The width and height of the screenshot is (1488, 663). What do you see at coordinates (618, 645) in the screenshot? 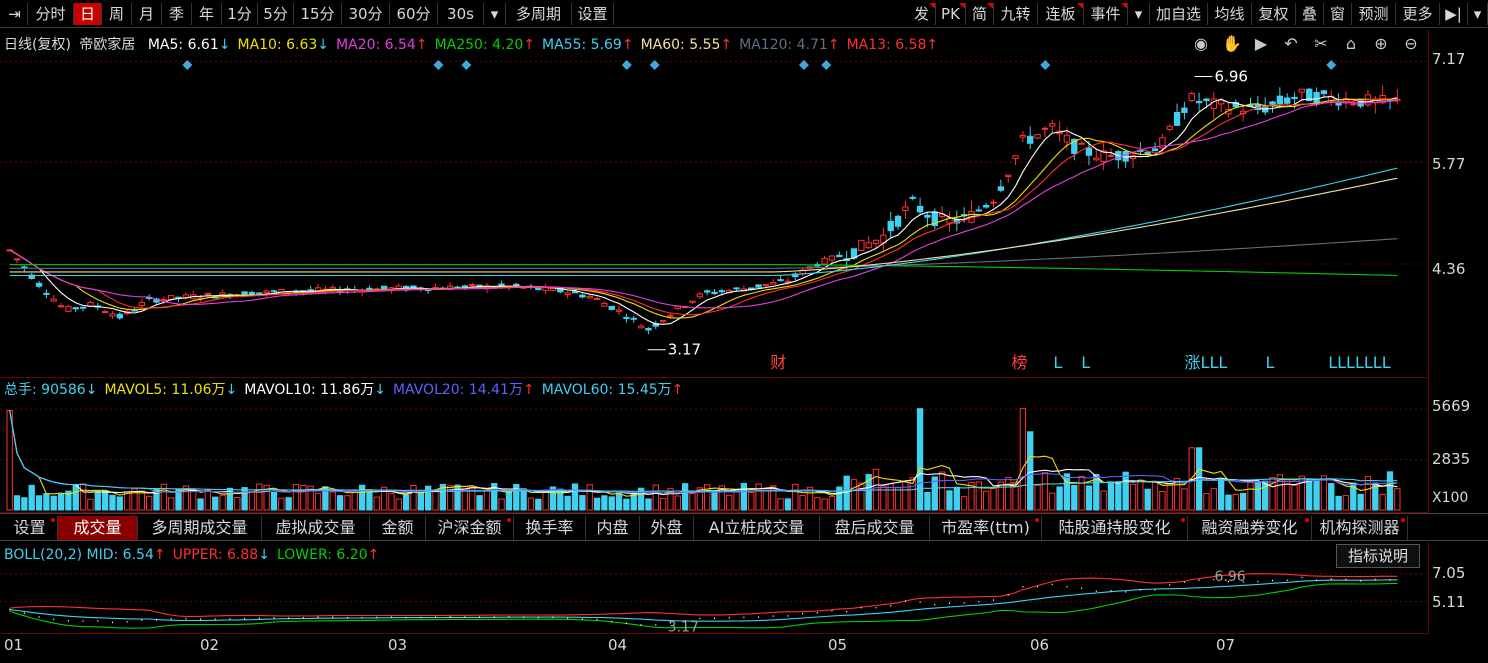
I see `x-label-month: 04` at bounding box center [618, 645].